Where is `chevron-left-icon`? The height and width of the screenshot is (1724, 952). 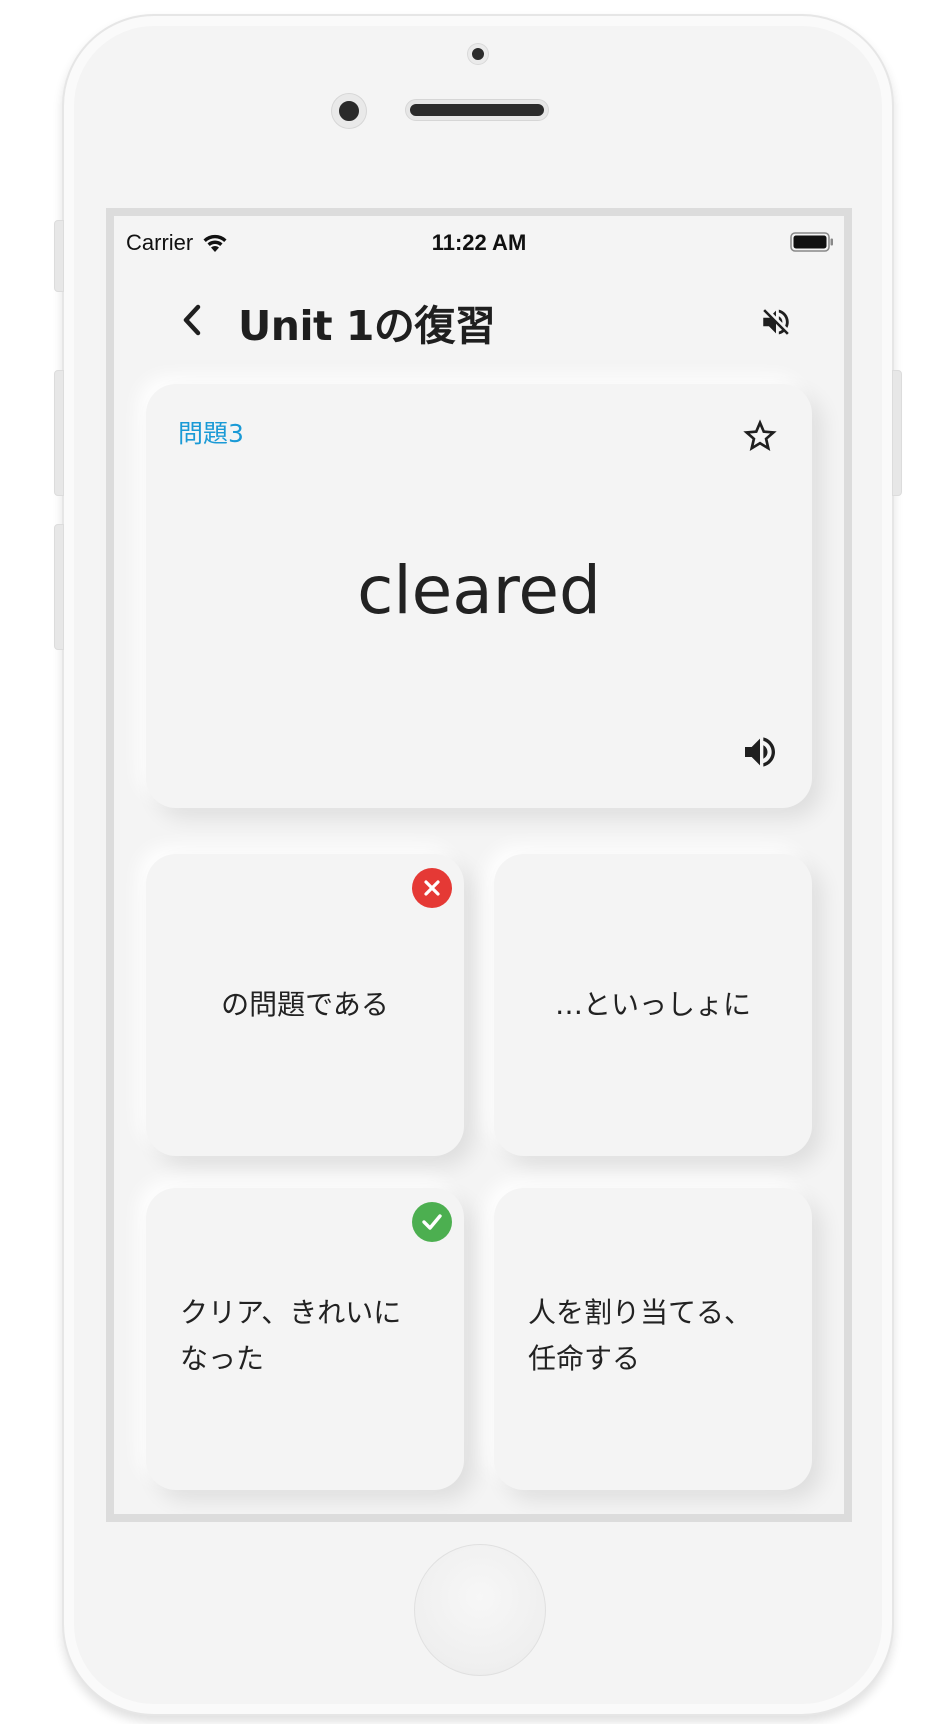
chevron-left-icon is located at coordinates (192, 320).